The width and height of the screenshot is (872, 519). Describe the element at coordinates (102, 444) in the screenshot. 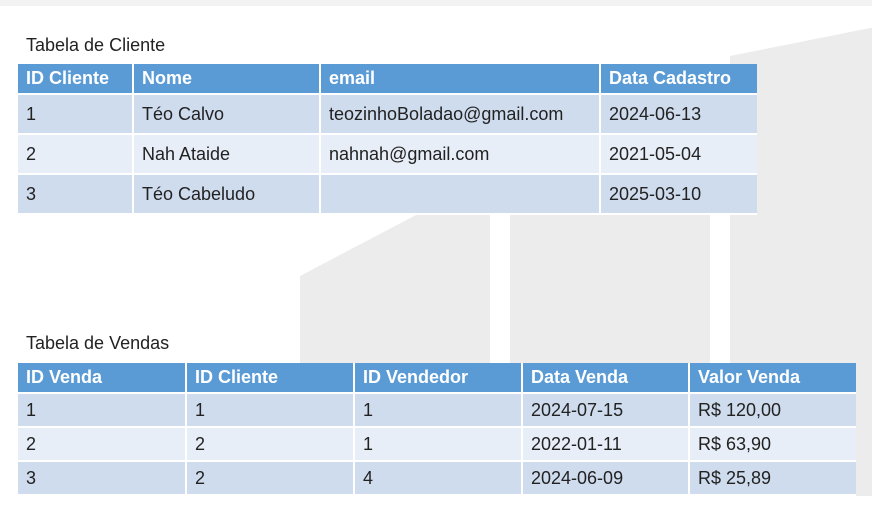

I see `cell-id-venda: 2` at that location.